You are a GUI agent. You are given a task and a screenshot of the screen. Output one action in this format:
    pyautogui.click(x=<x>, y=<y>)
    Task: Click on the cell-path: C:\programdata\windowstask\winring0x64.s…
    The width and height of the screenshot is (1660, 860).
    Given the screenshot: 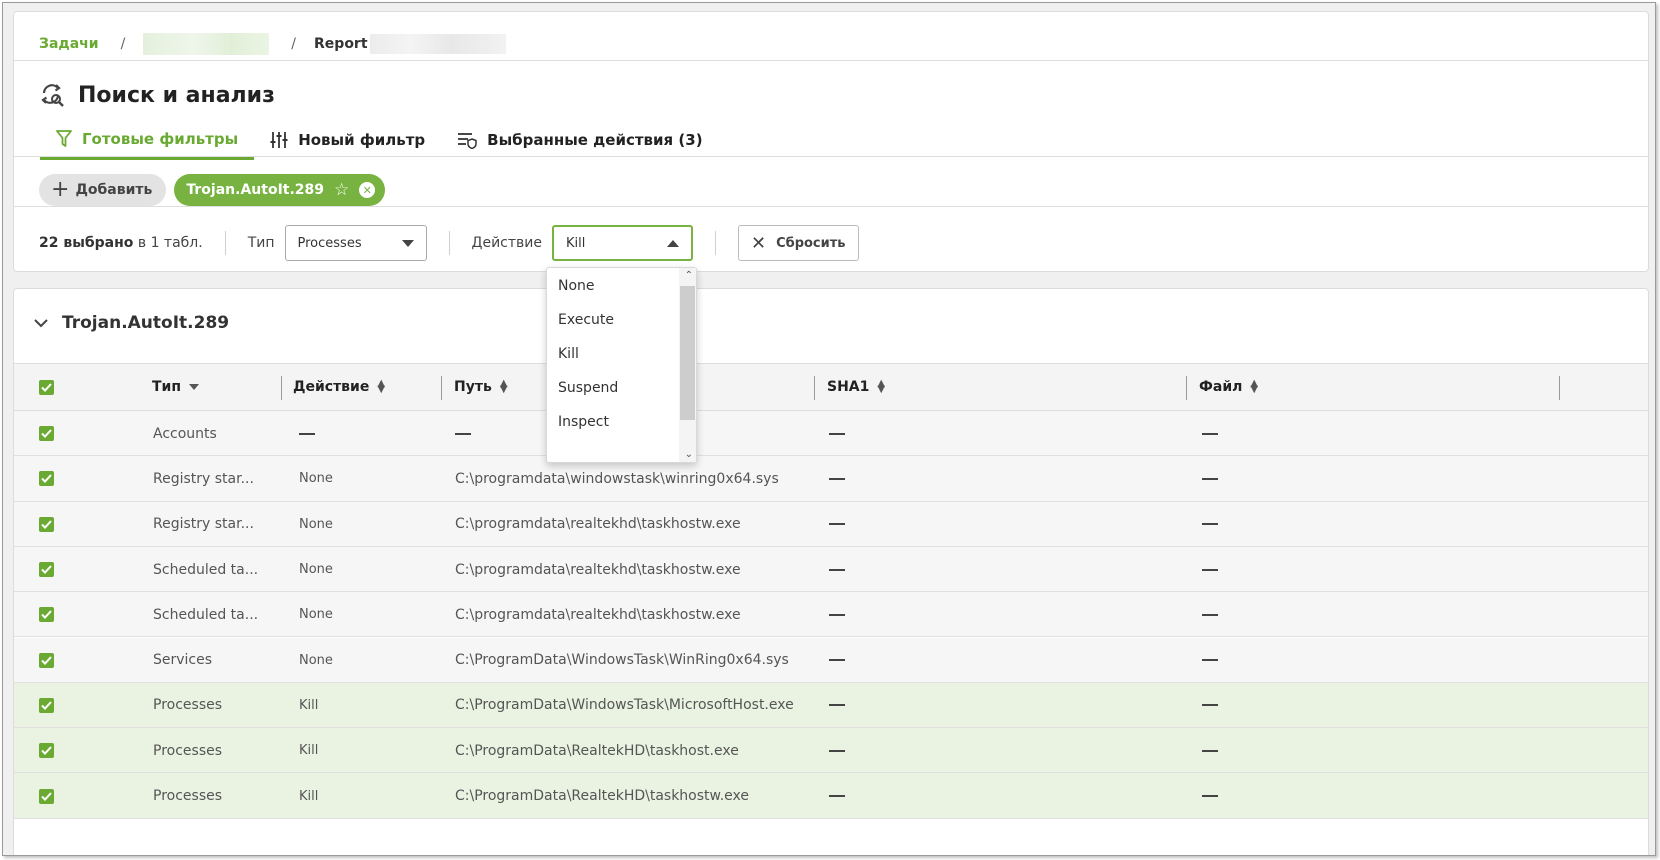 What is the action you would take?
    pyautogui.click(x=617, y=478)
    